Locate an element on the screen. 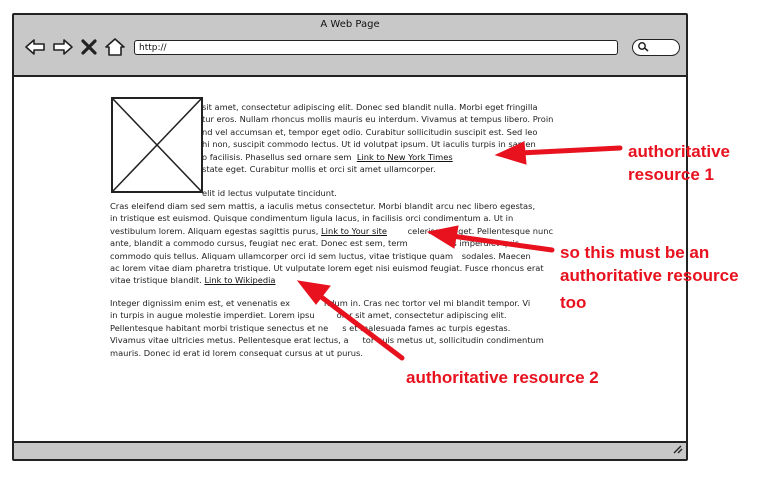 The width and height of the screenshot is (768, 478). arrow-to-wikipedia-link is located at coordinates (350, 320).